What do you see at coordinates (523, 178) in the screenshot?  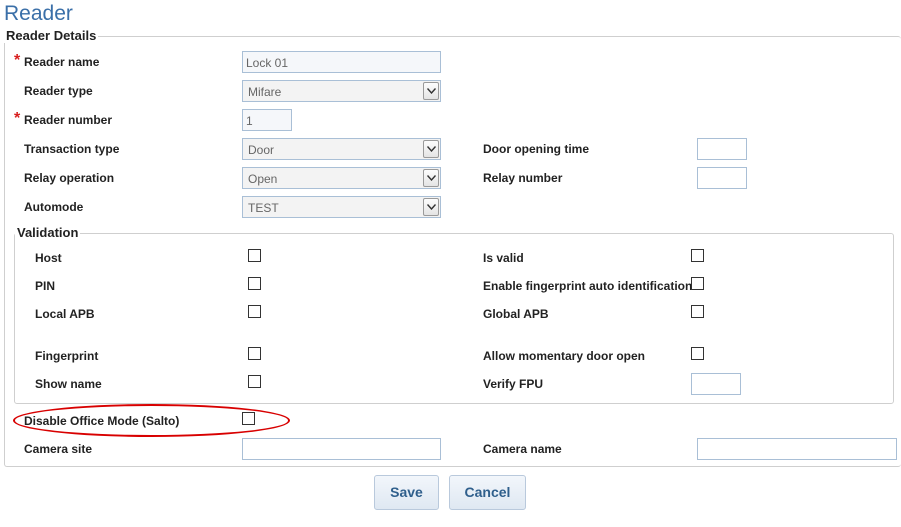 I see `relay-number-label: Relay number` at bounding box center [523, 178].